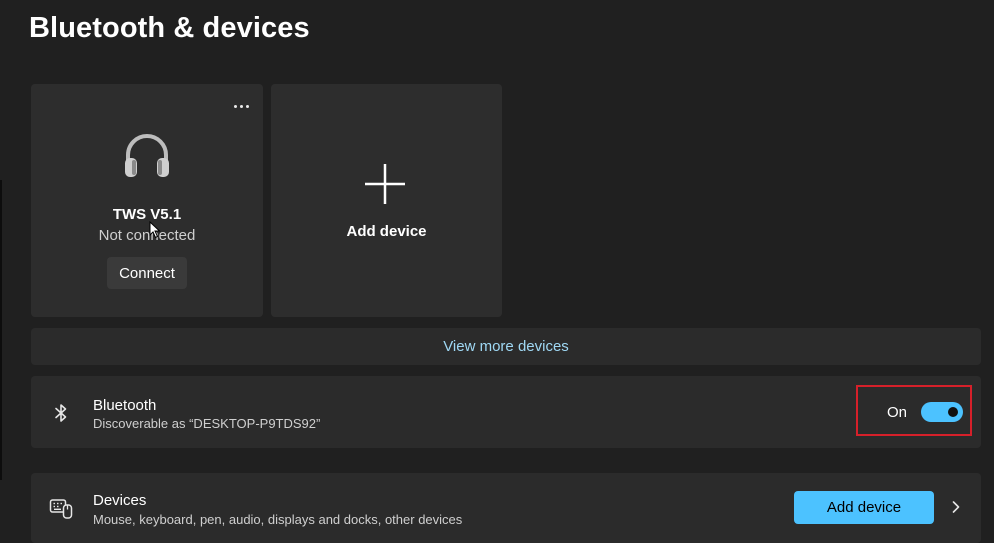  What do you see at coordinates (147, 214) in the screenshot?
I see `device-name: TWS V5.1` at bounding box center [147, 214].